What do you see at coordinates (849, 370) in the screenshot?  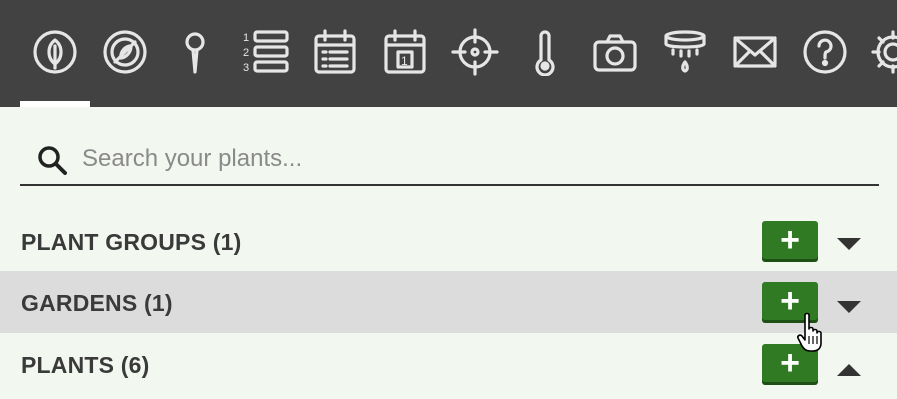 I see `chevron-up-icon` at bounding box center [849, 370].